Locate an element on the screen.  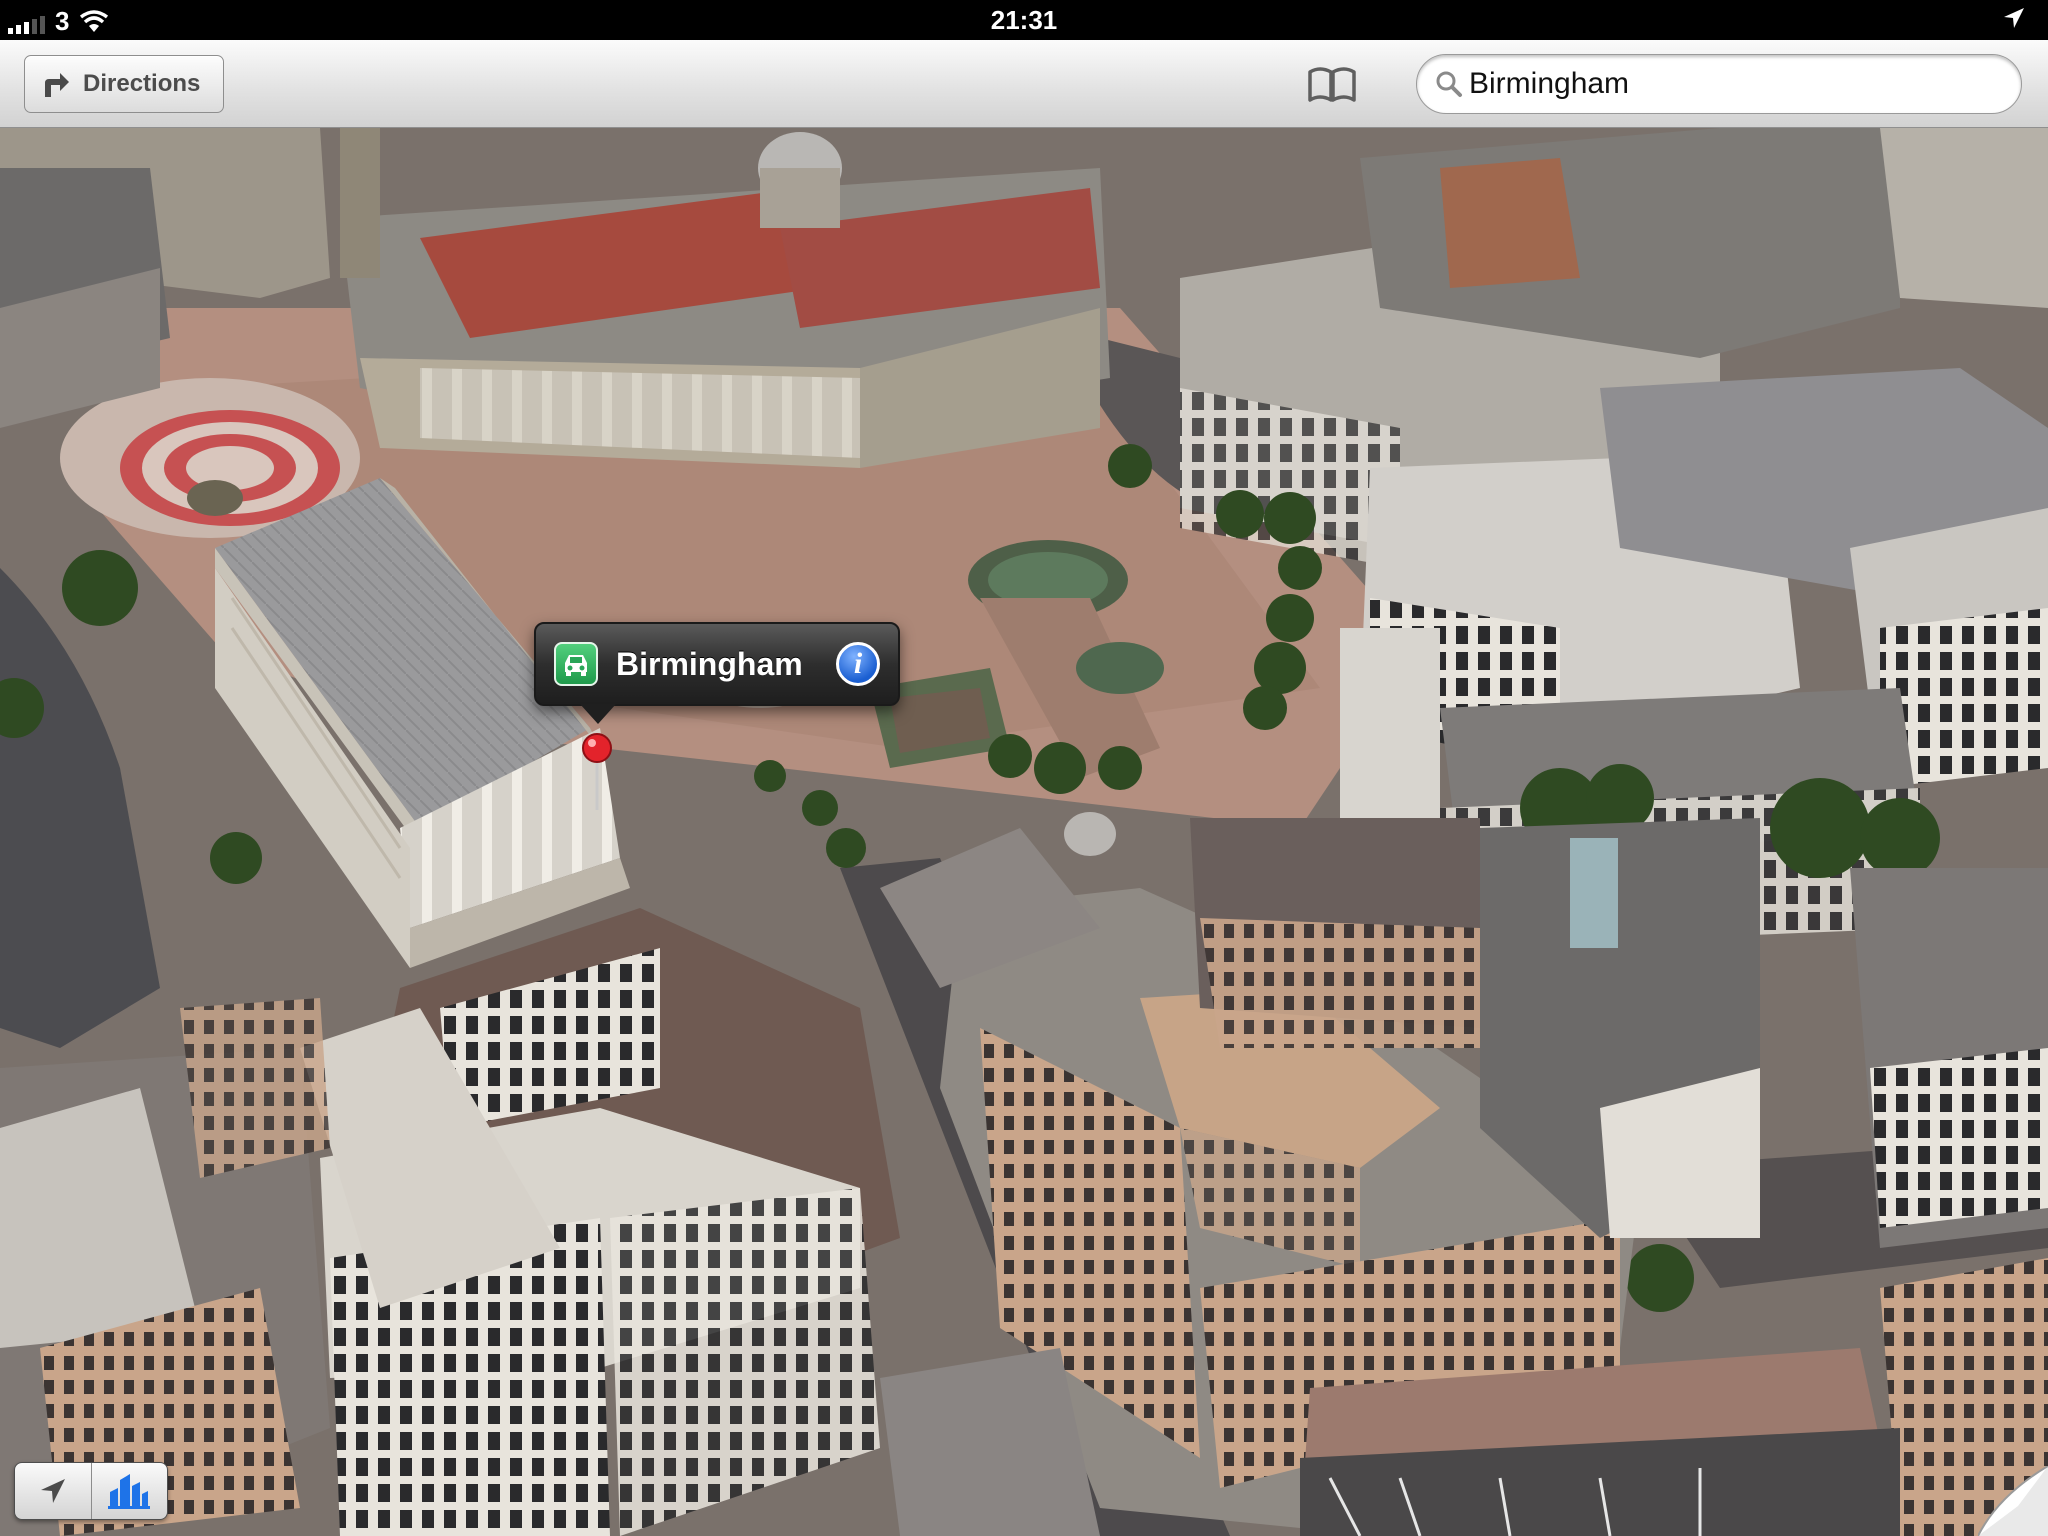
toolbar: Directions is located at coordinates (1024, 84).